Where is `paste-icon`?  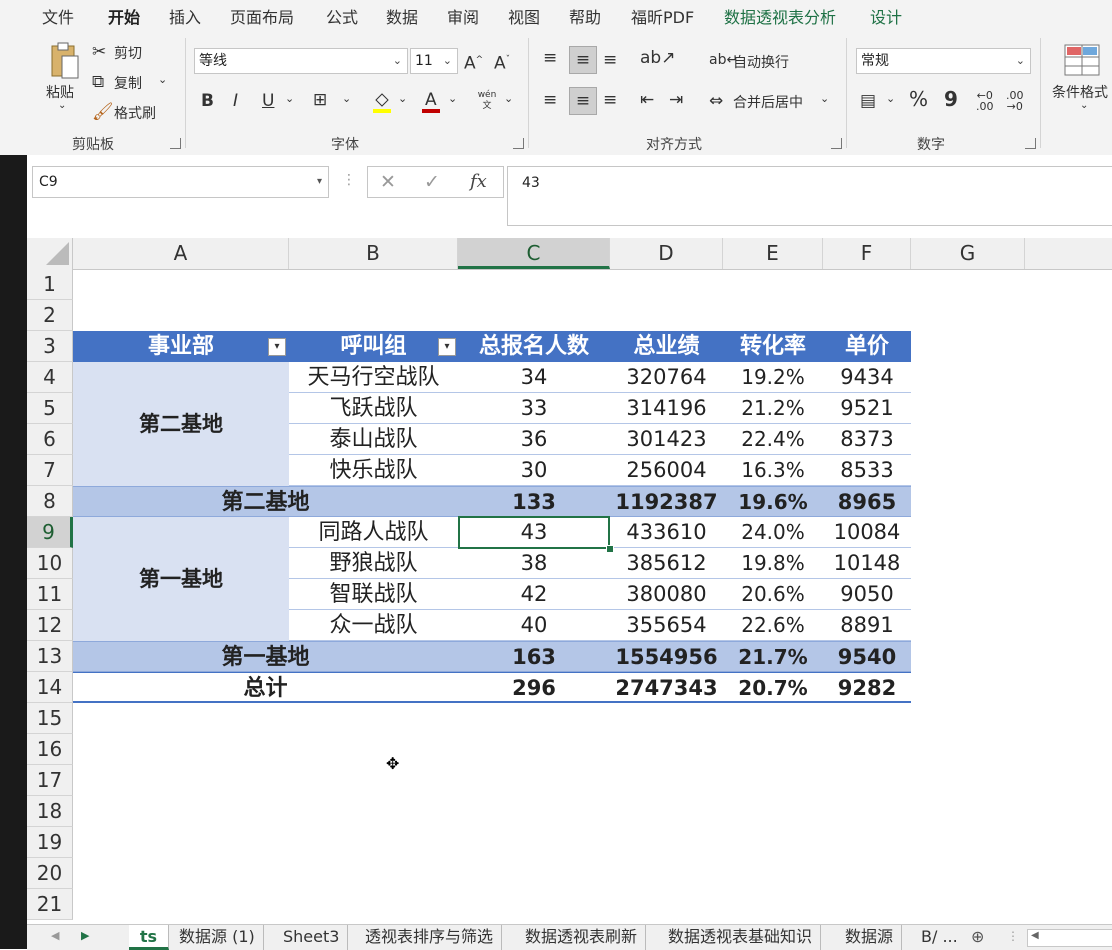 paste-icon is located at coordinates (64, 62).